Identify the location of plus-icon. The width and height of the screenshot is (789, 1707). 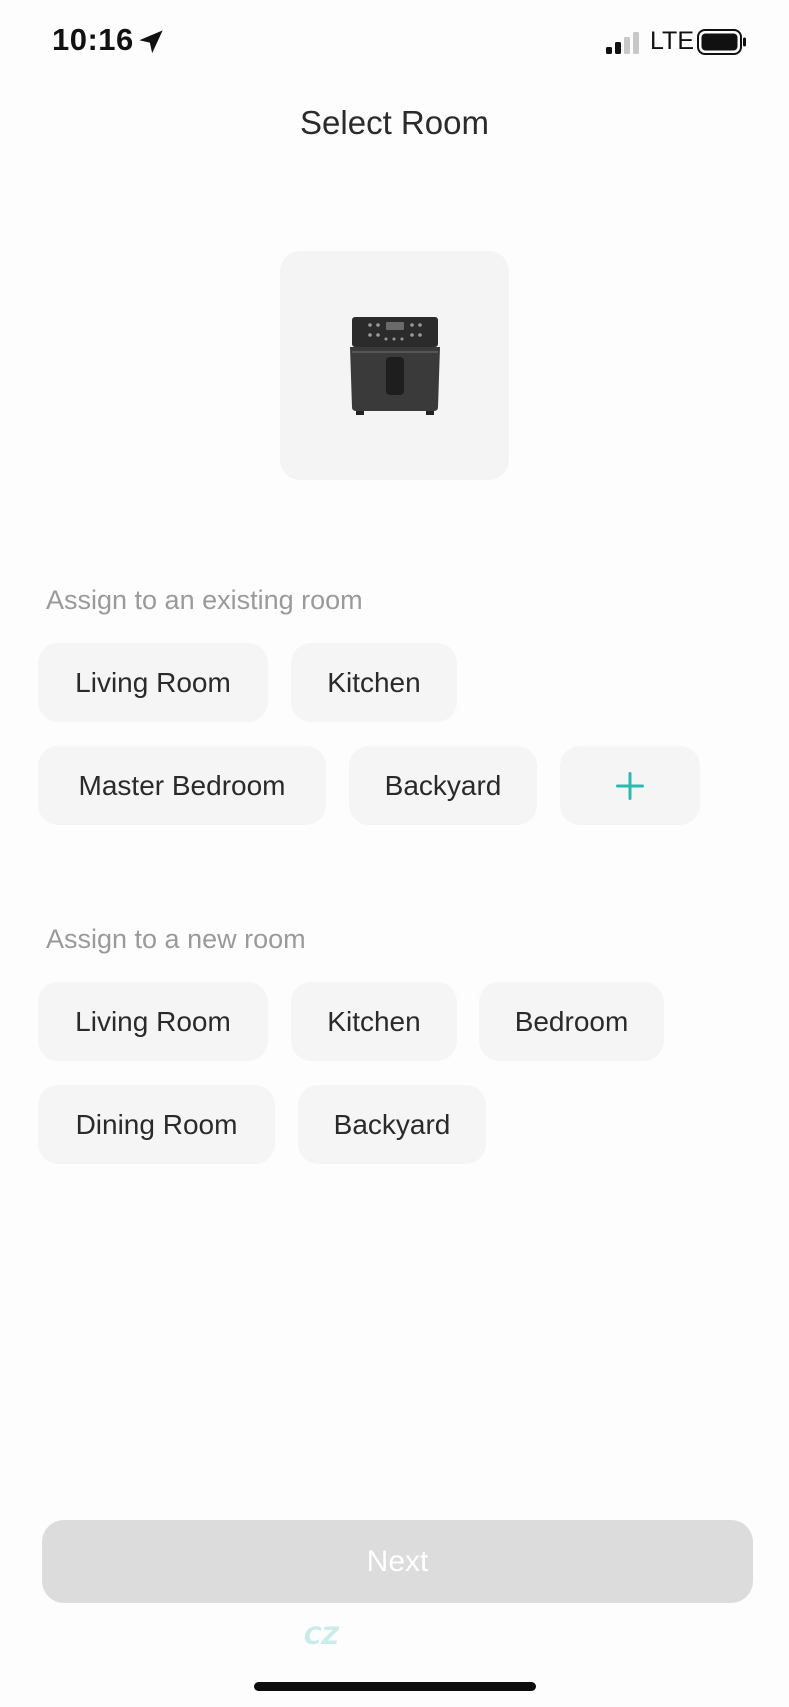
(630, 785).